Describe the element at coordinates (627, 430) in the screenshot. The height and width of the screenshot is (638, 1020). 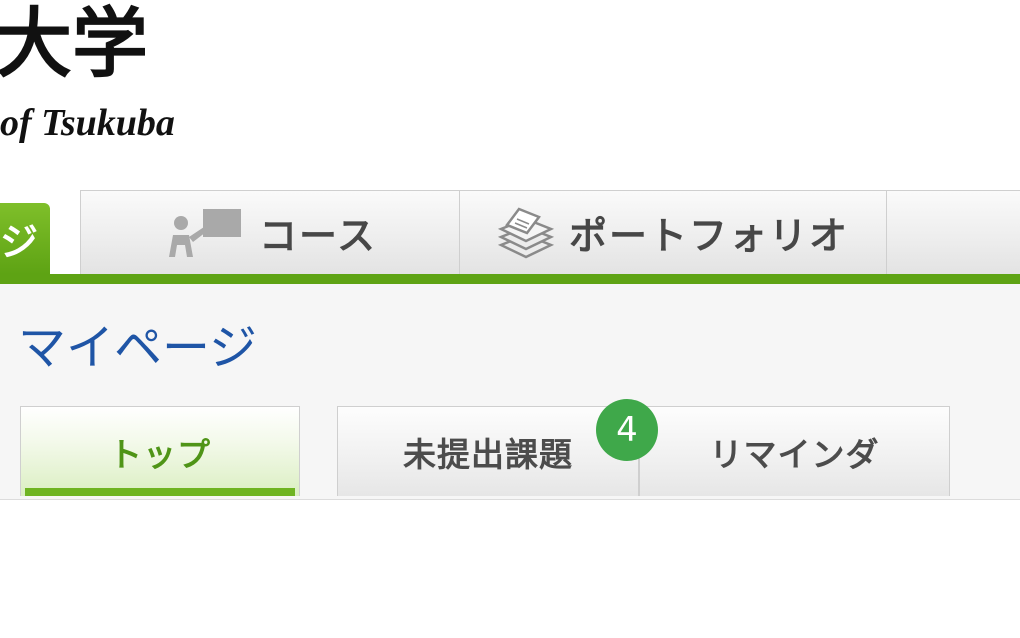
I see `unsubmitted-count-badge: 4` at that location.